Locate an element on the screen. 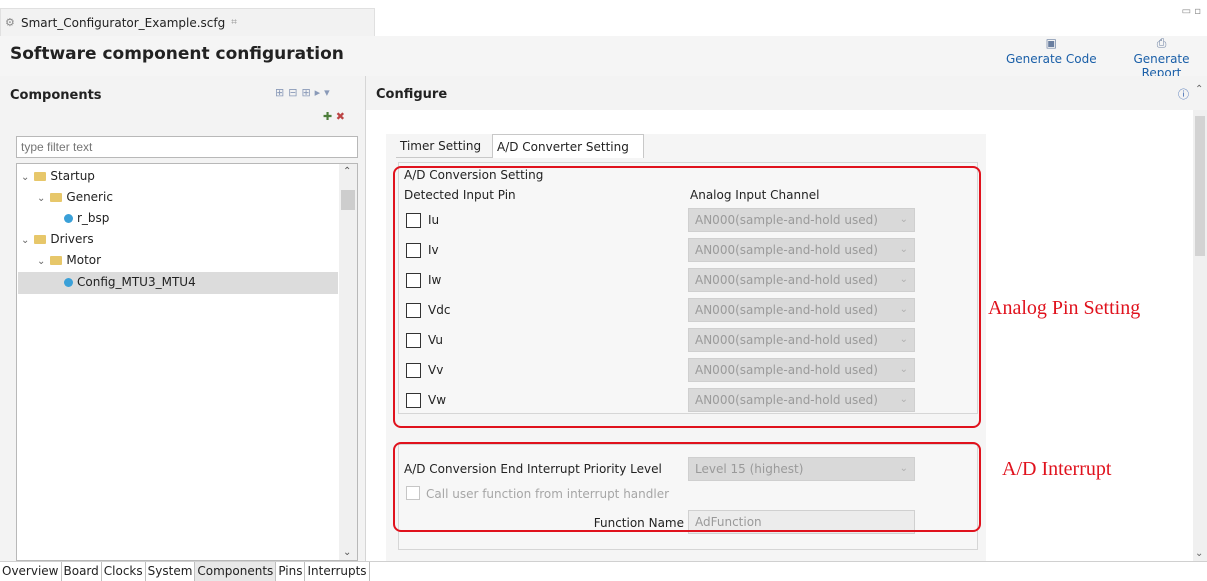 Image resolution: width=1207 pixels, height=581 pixels. components-title: Components is located at coordinates (56, 95).